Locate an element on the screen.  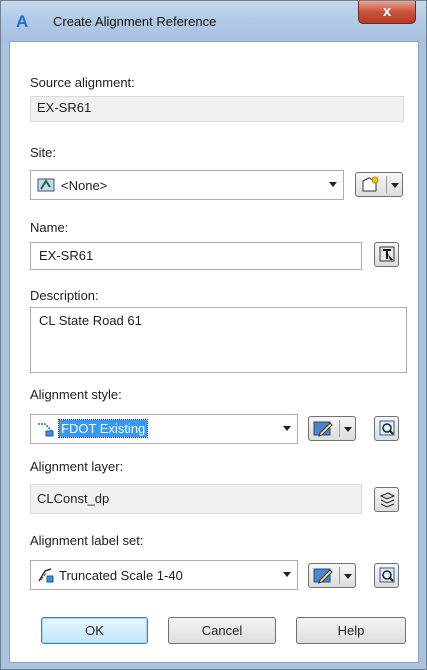
style-detail-button is located at coordinates (386, 428).